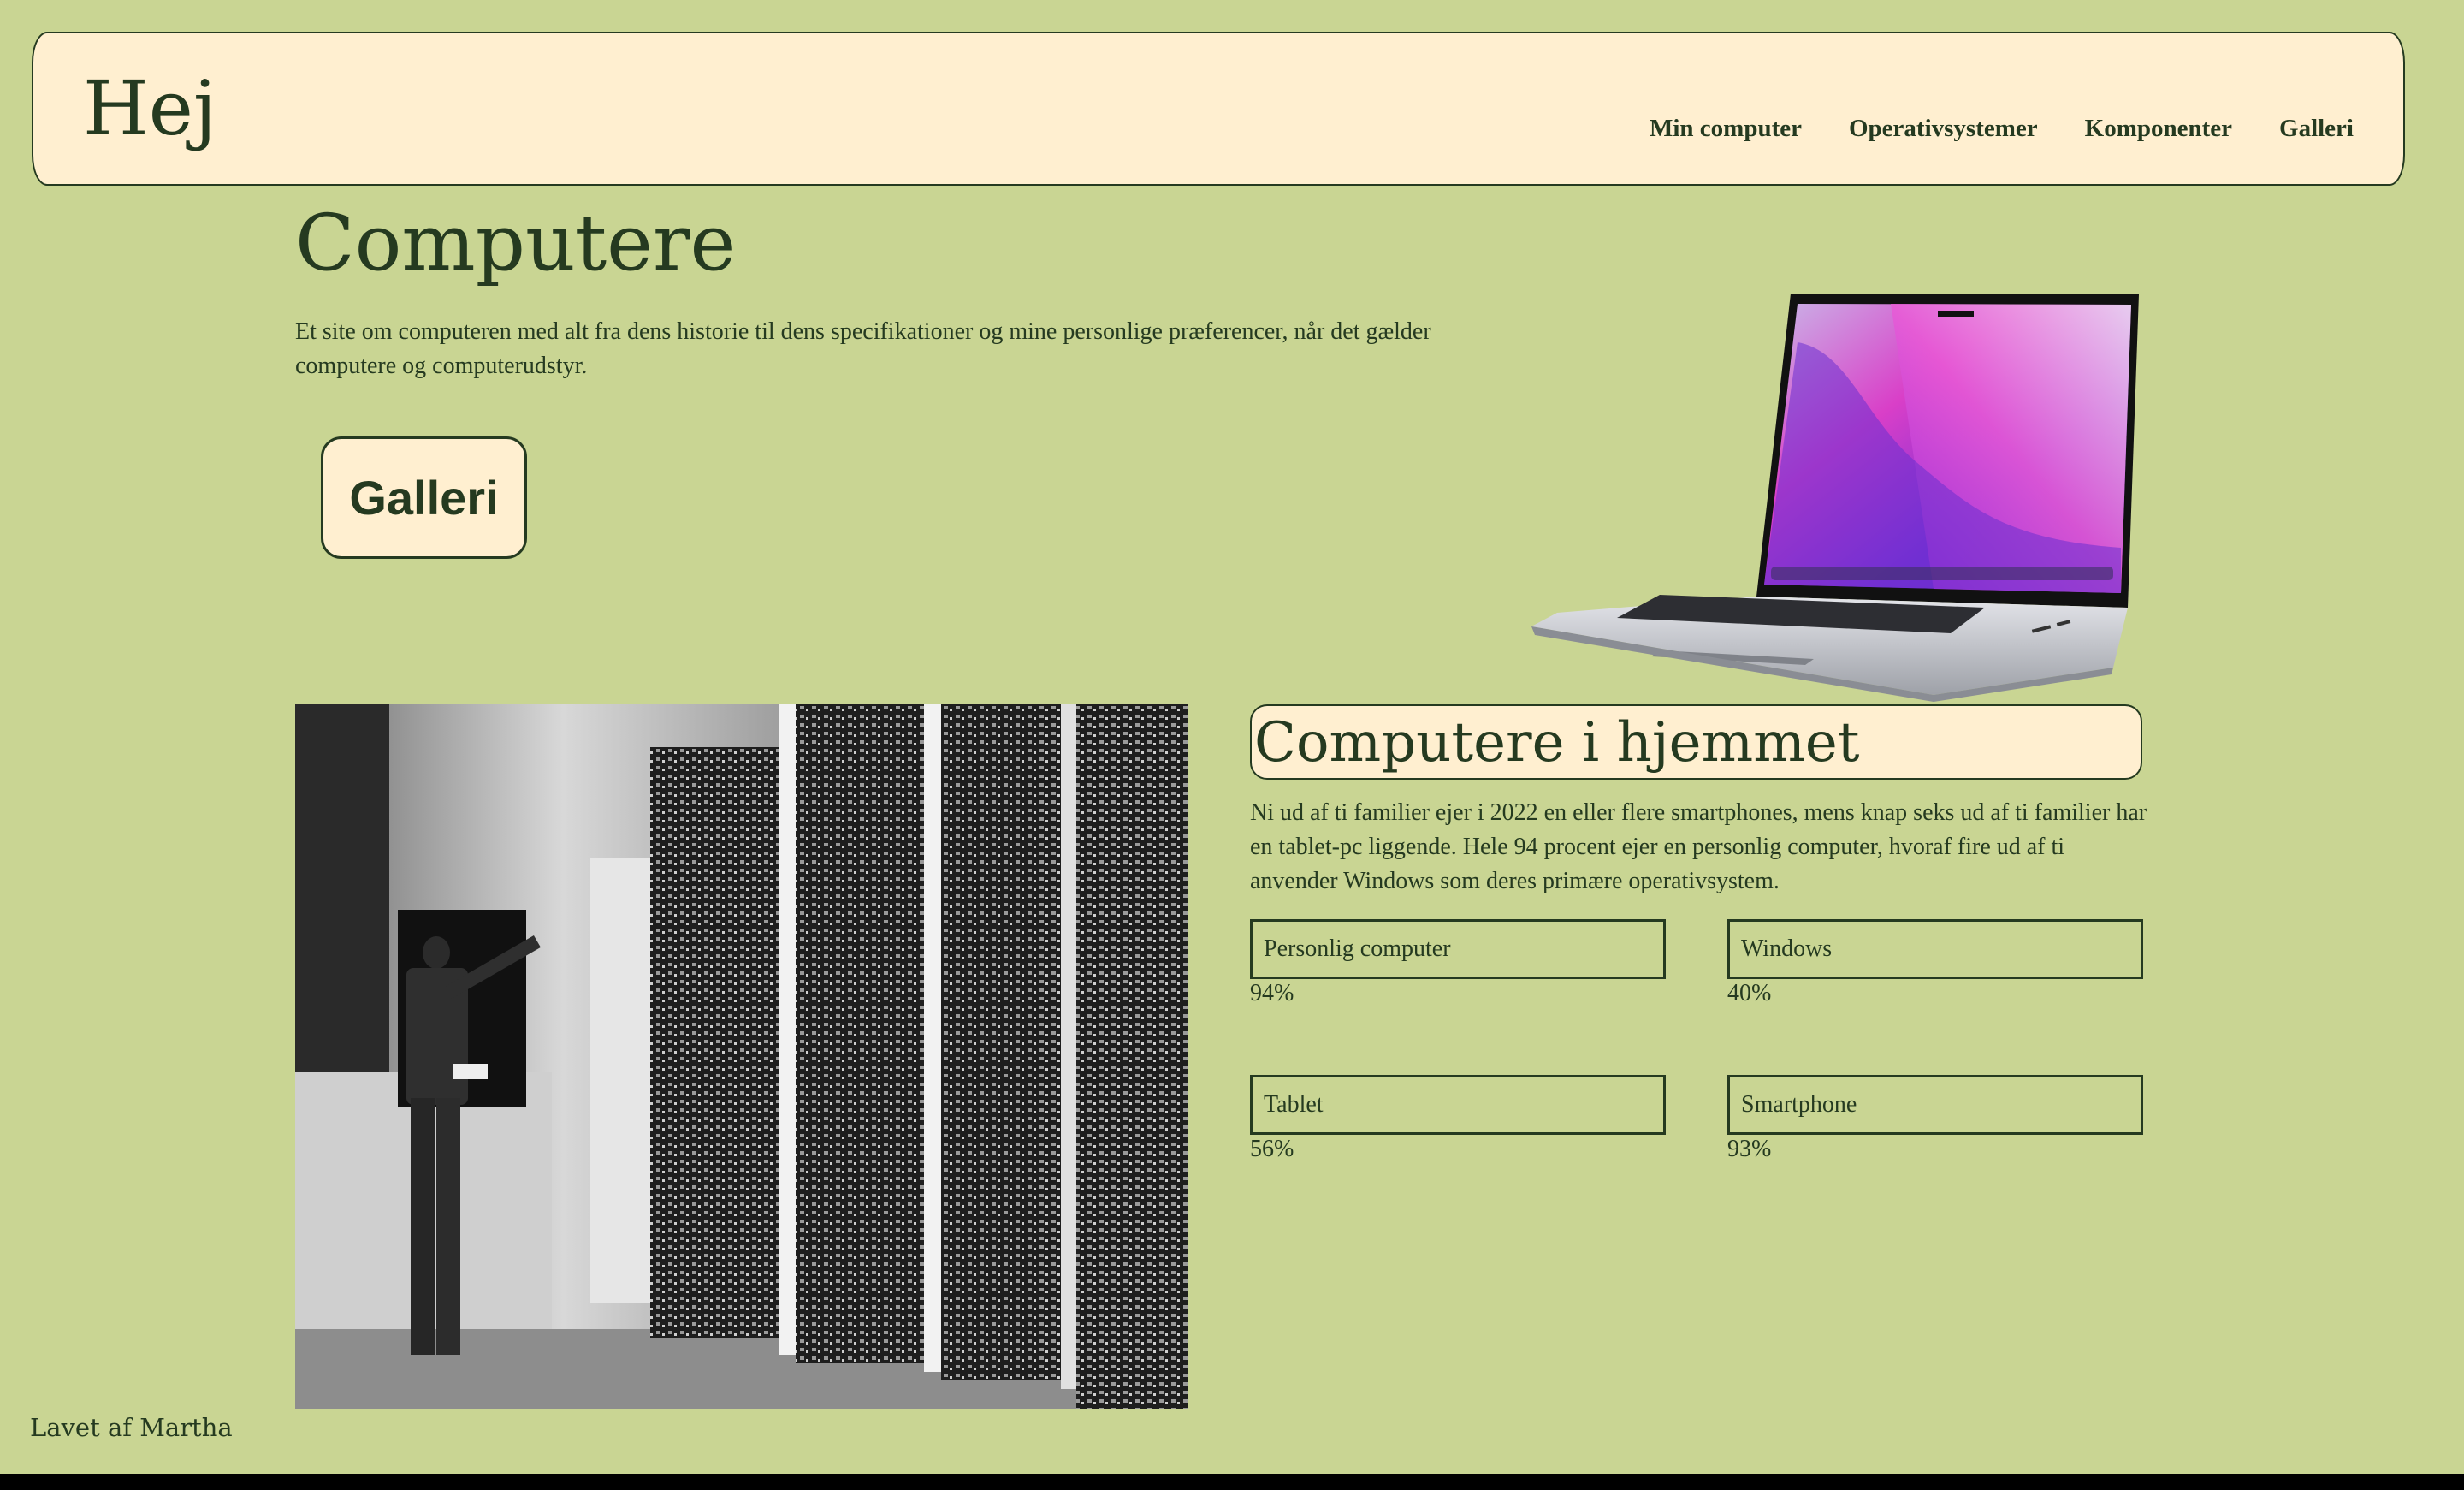 The height and width of the screenshot is (1490, 2464). Describe the element at coordinates (1272, 1149) in the screenshot. I see `stat-value-tablet: 56%` at that location.